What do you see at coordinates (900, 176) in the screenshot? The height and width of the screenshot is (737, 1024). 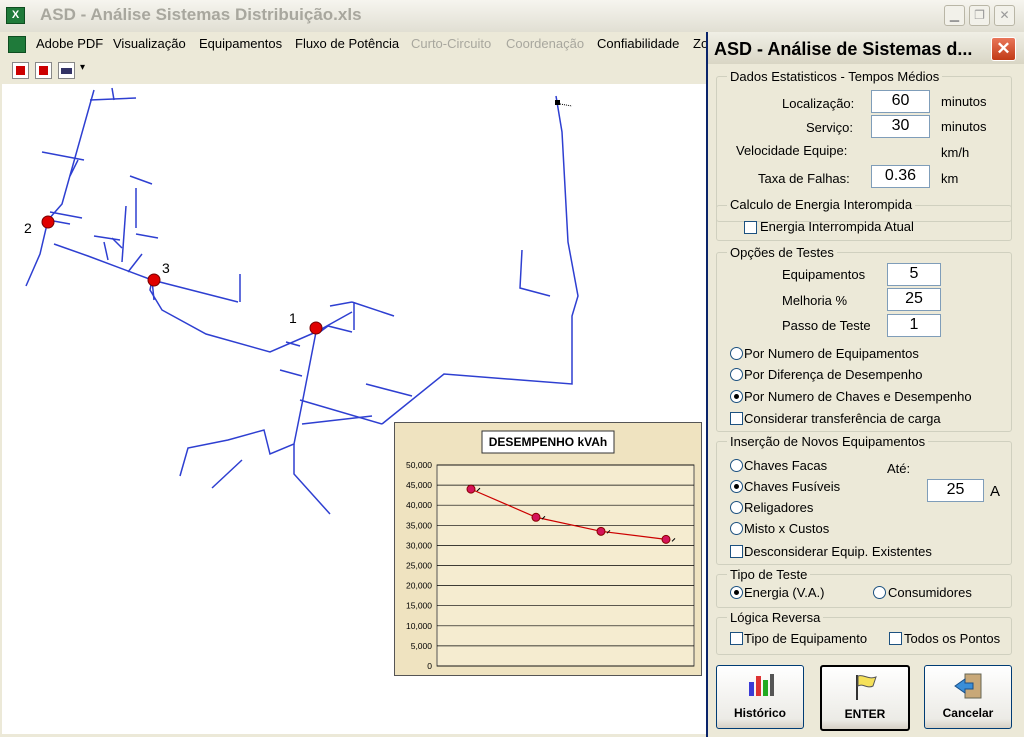 I see `taxa-input: 0.36` at bounding box center [900, 176].